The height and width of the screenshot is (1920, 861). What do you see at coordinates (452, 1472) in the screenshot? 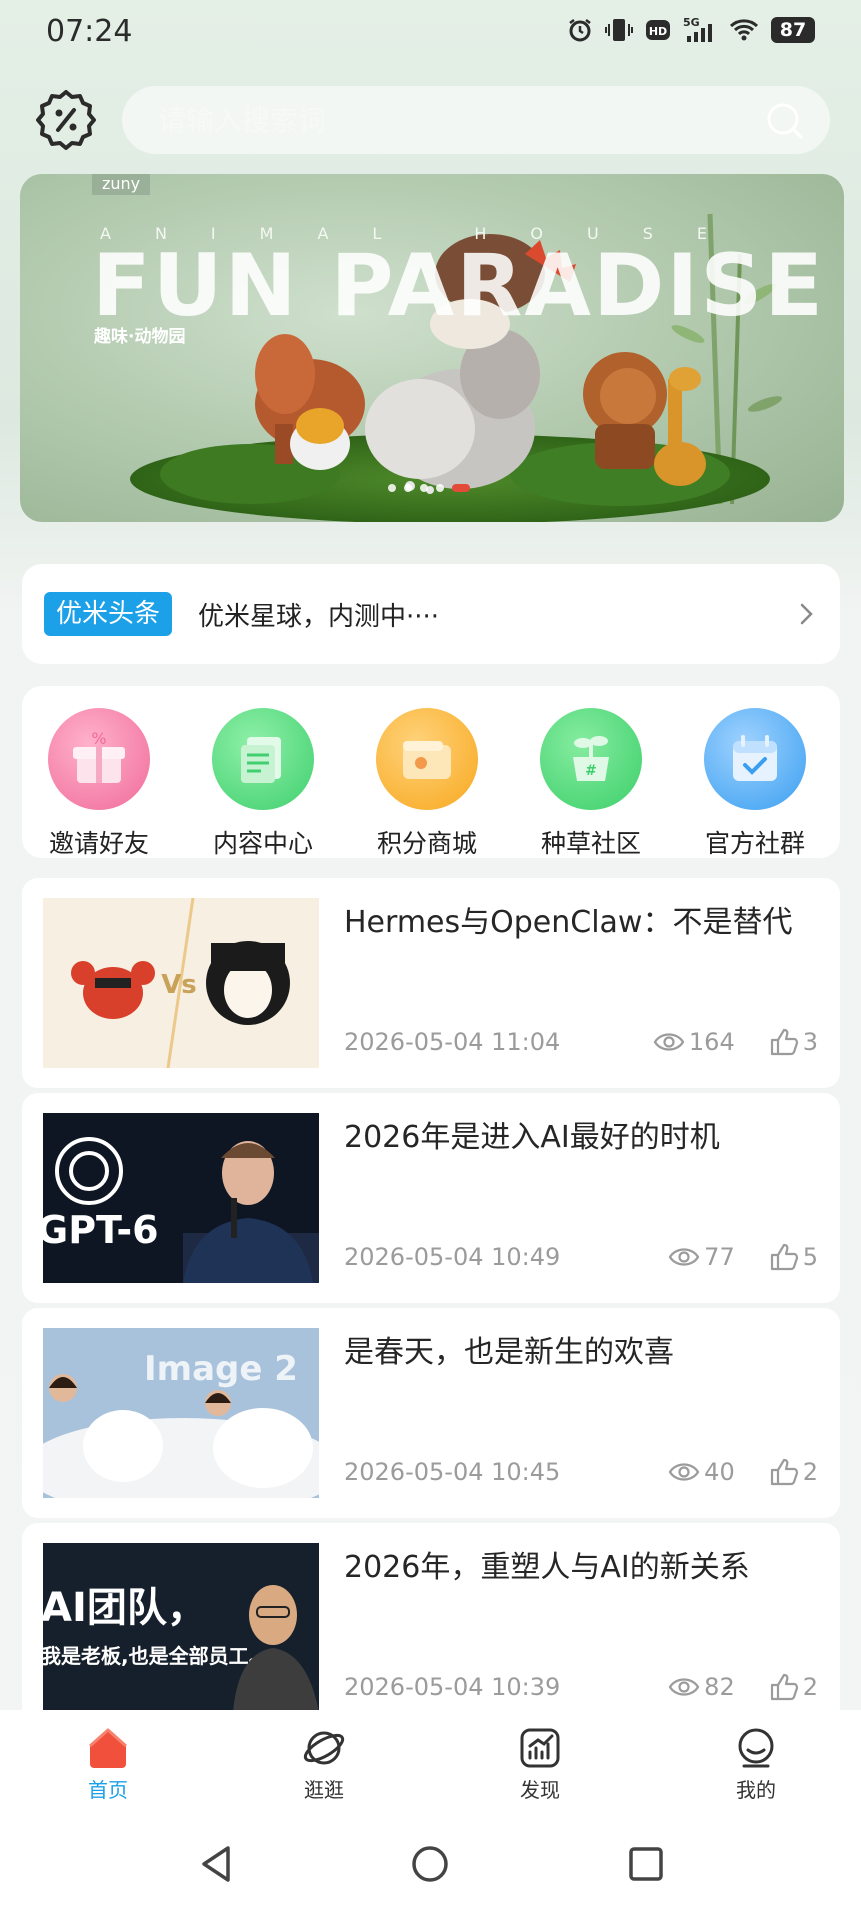
I see `article-date: 2026-05-04 10:45` at bounding box center [452, 1472].